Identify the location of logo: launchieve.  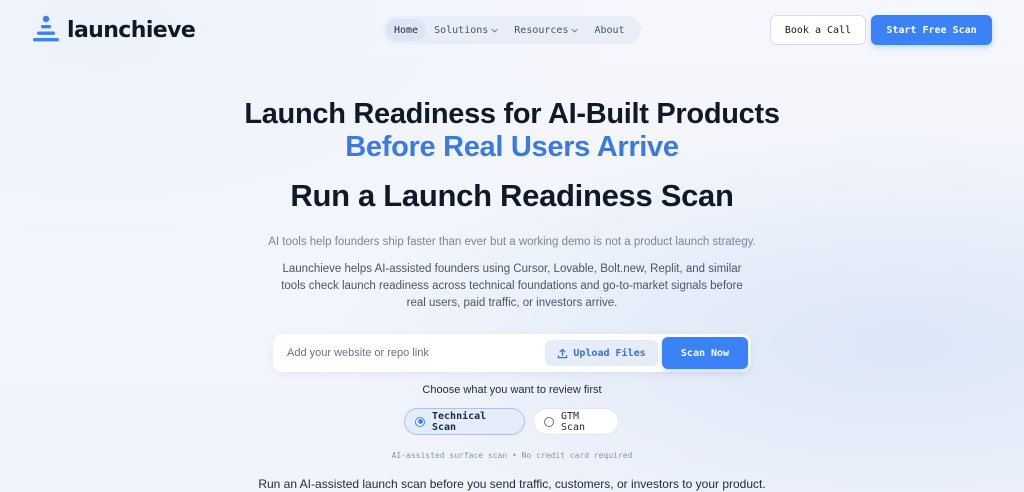
(114, 30).